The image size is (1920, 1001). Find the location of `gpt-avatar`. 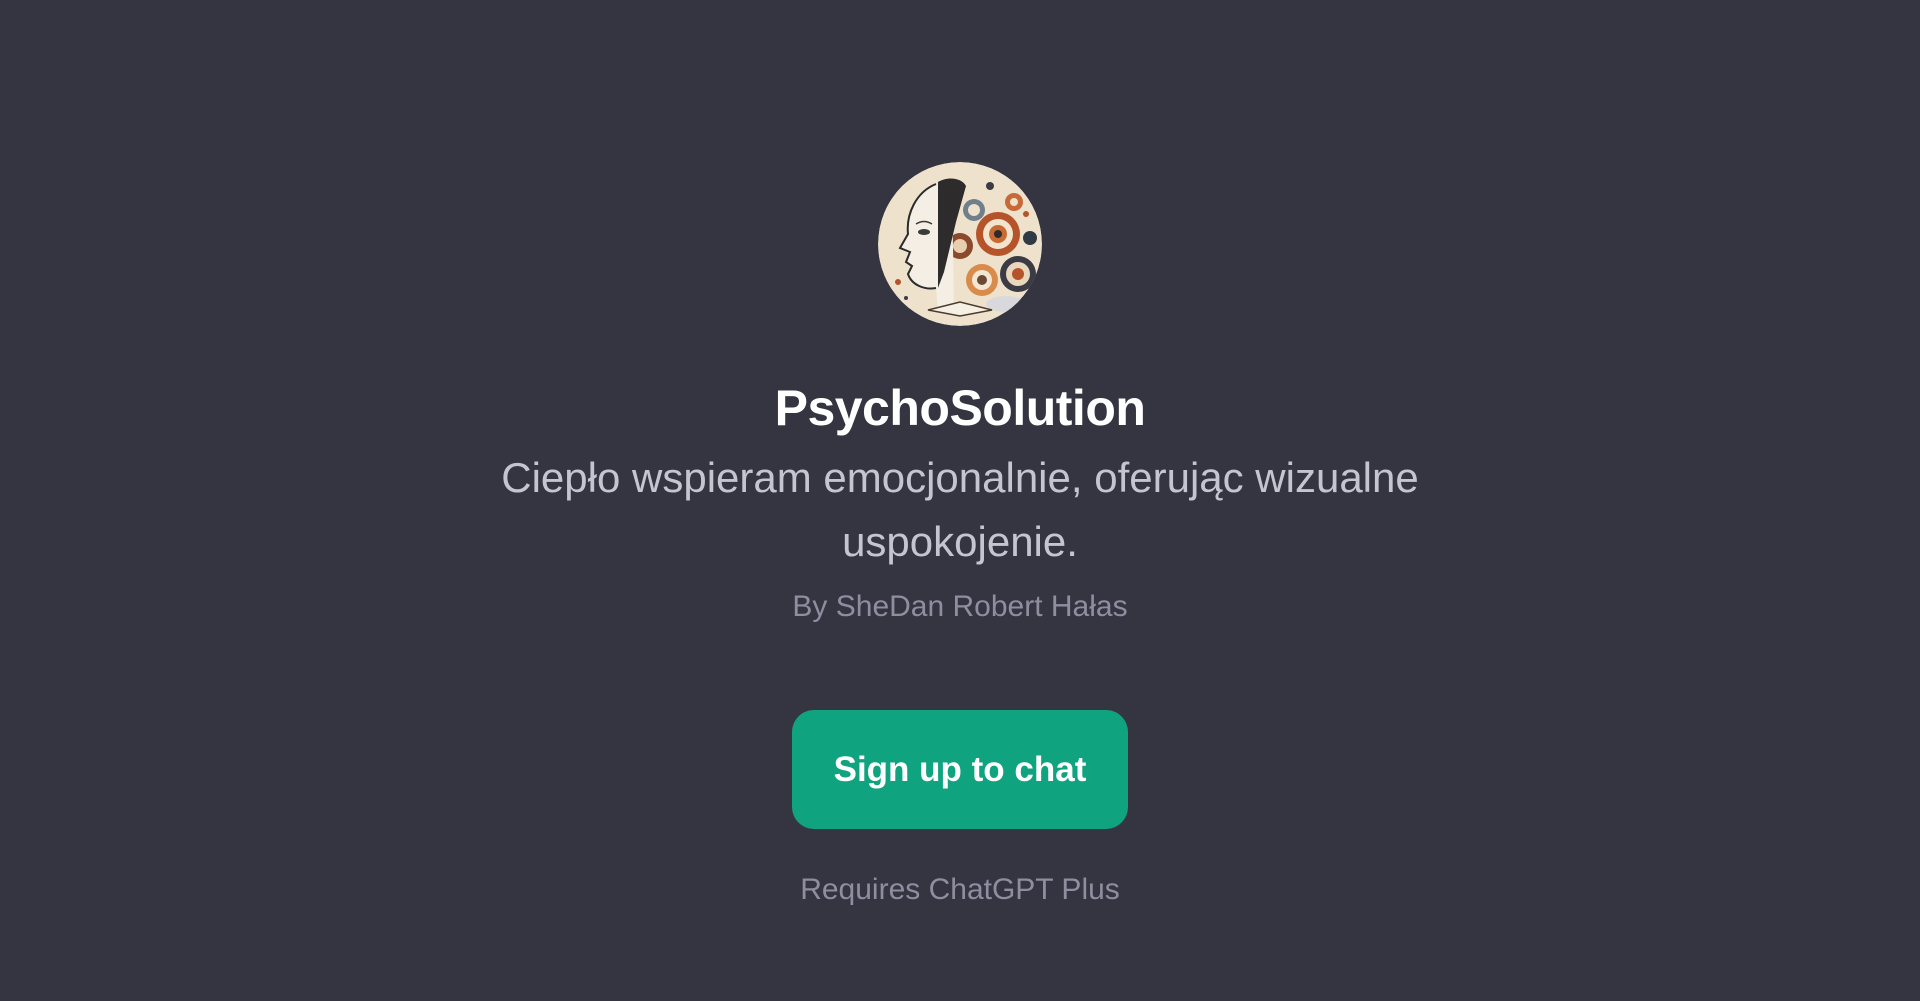

gpt-avatar is located at coordinates (960, 244).